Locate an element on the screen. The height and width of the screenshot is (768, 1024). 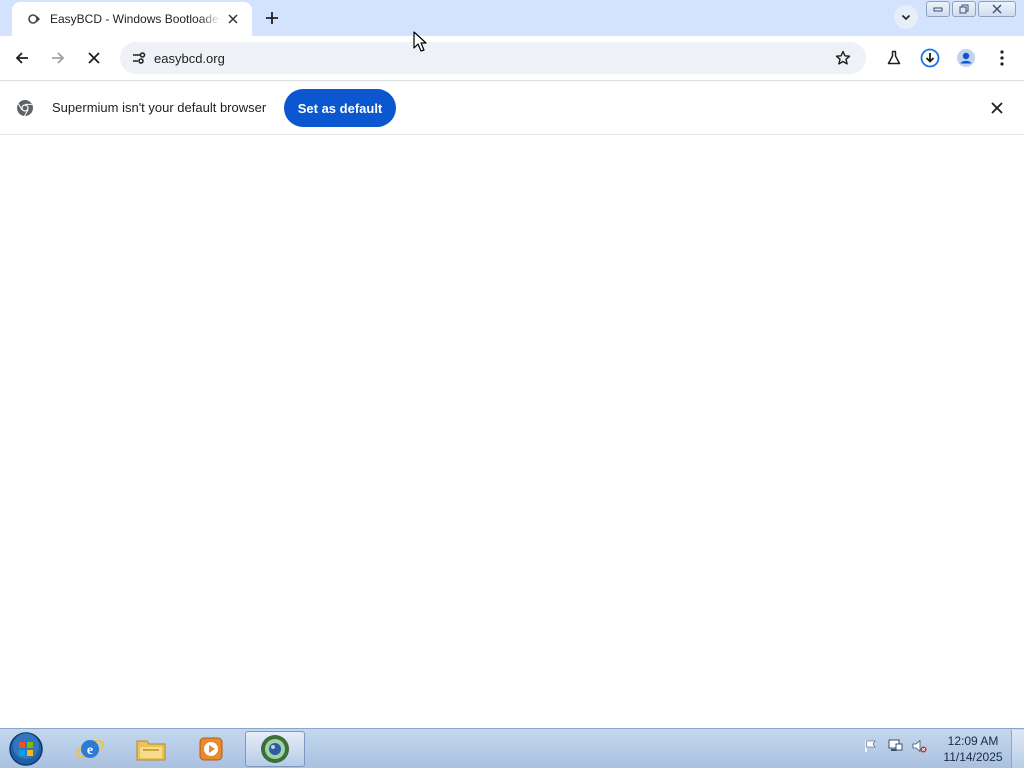
action-center-flag-icon is located at coordinates (871, 746).